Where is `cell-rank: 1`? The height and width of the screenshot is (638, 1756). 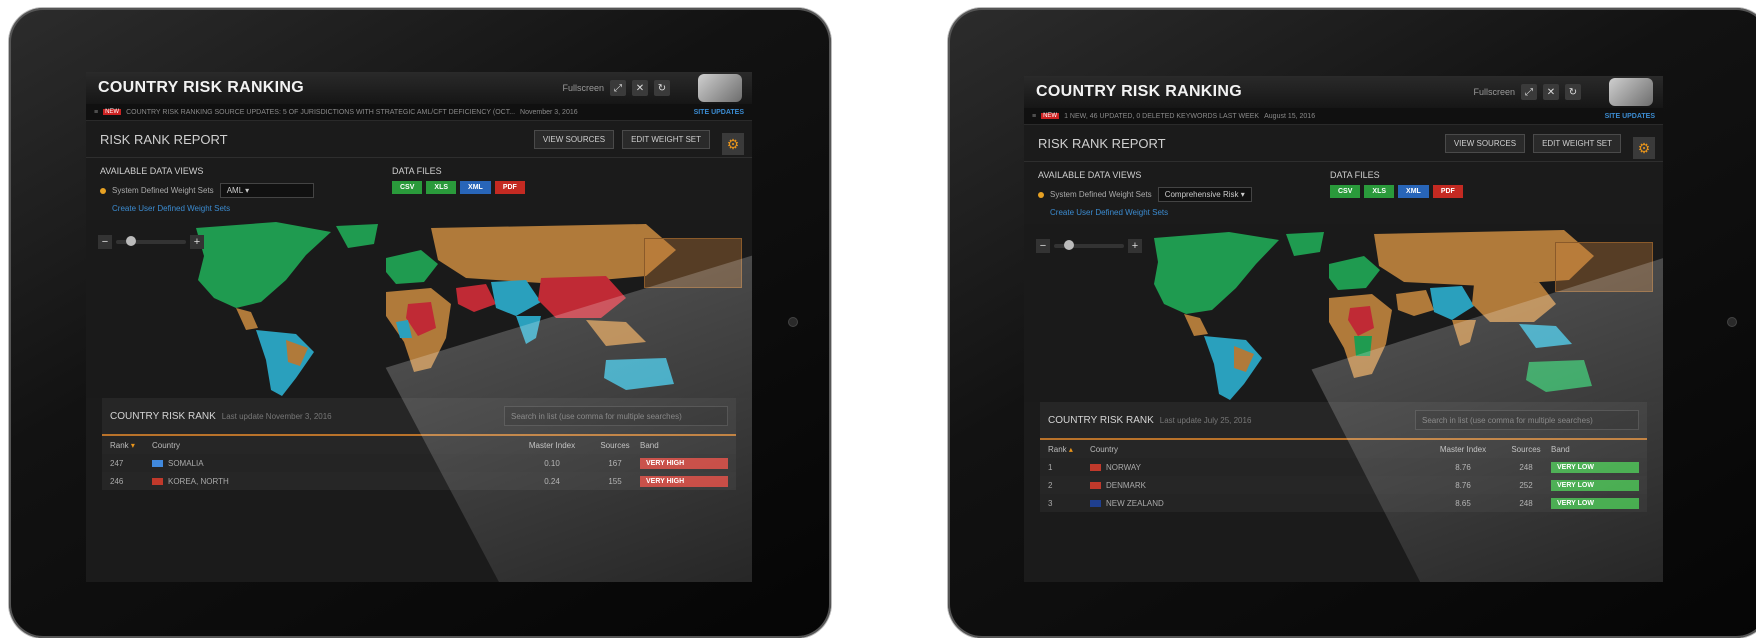
cell-rank: 1 is located at coordinates (1050, 467).